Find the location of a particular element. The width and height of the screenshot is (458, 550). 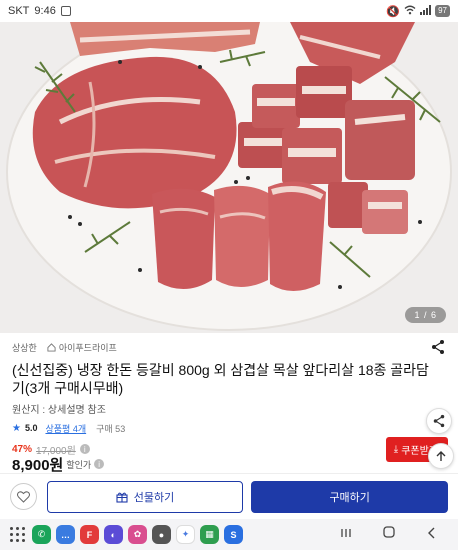

review-link: 상품평 4개 is located at coordinates (65, 428).